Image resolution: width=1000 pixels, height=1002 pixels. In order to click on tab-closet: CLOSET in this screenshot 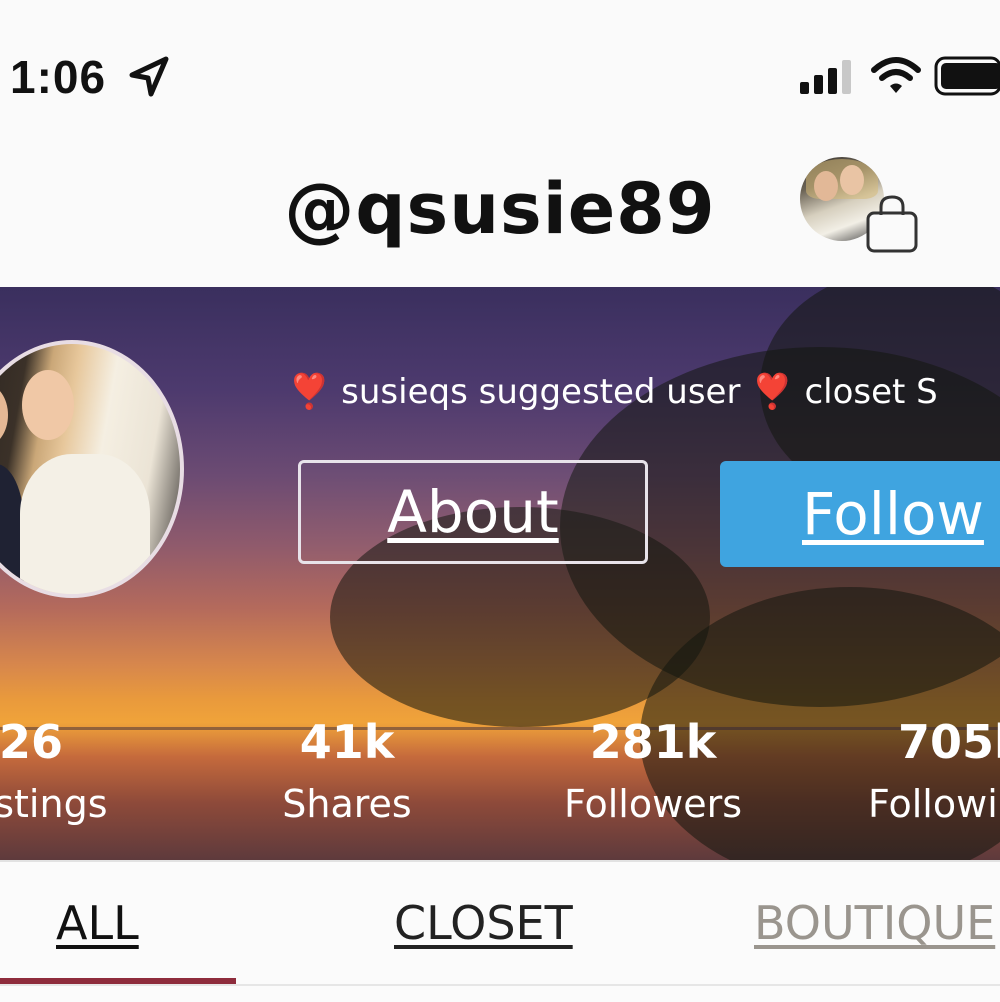, I will do `click(483, 923)`.